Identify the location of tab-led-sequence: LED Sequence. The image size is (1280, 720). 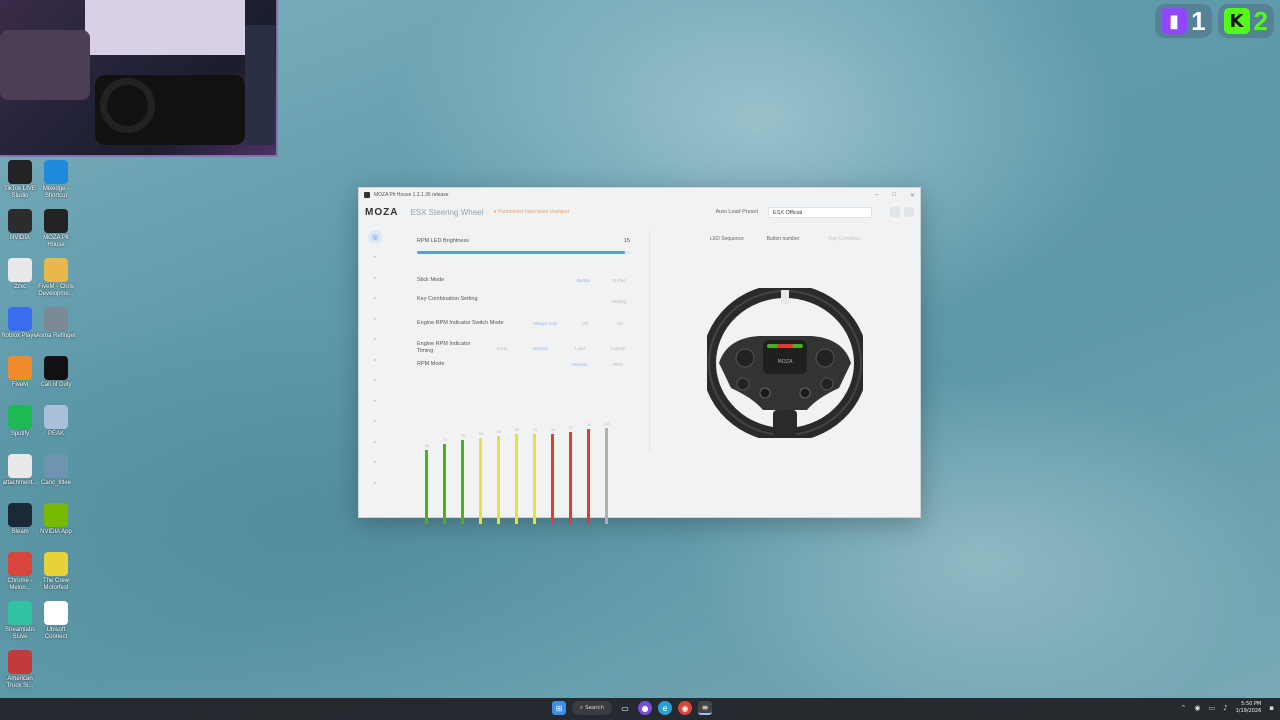
(727, 239).